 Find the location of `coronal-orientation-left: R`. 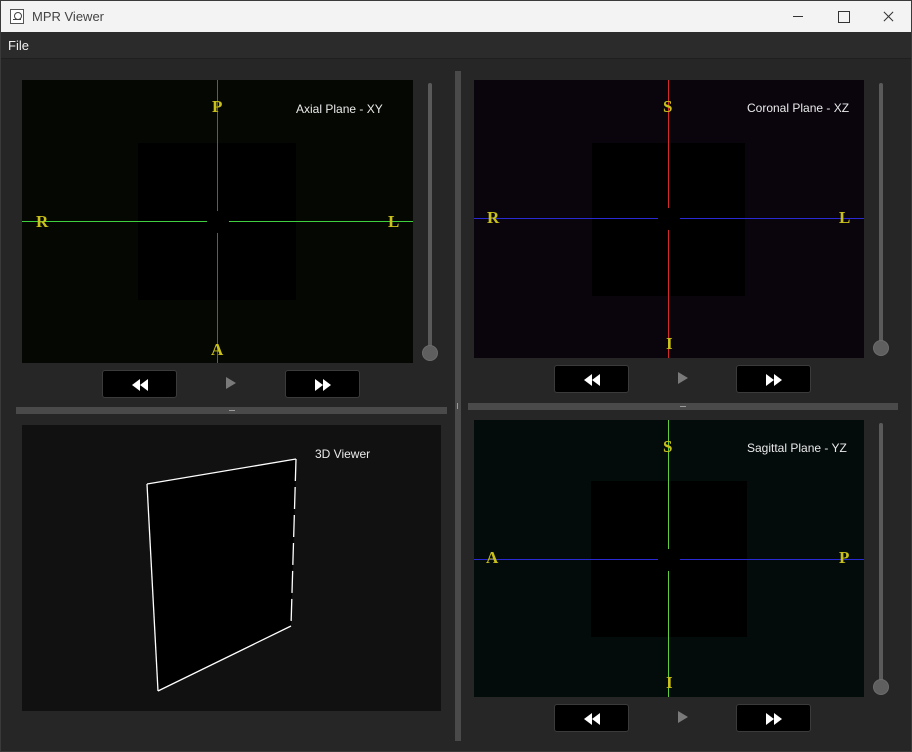

coronal-orientation-left: R is located at coordinates (493, 217).